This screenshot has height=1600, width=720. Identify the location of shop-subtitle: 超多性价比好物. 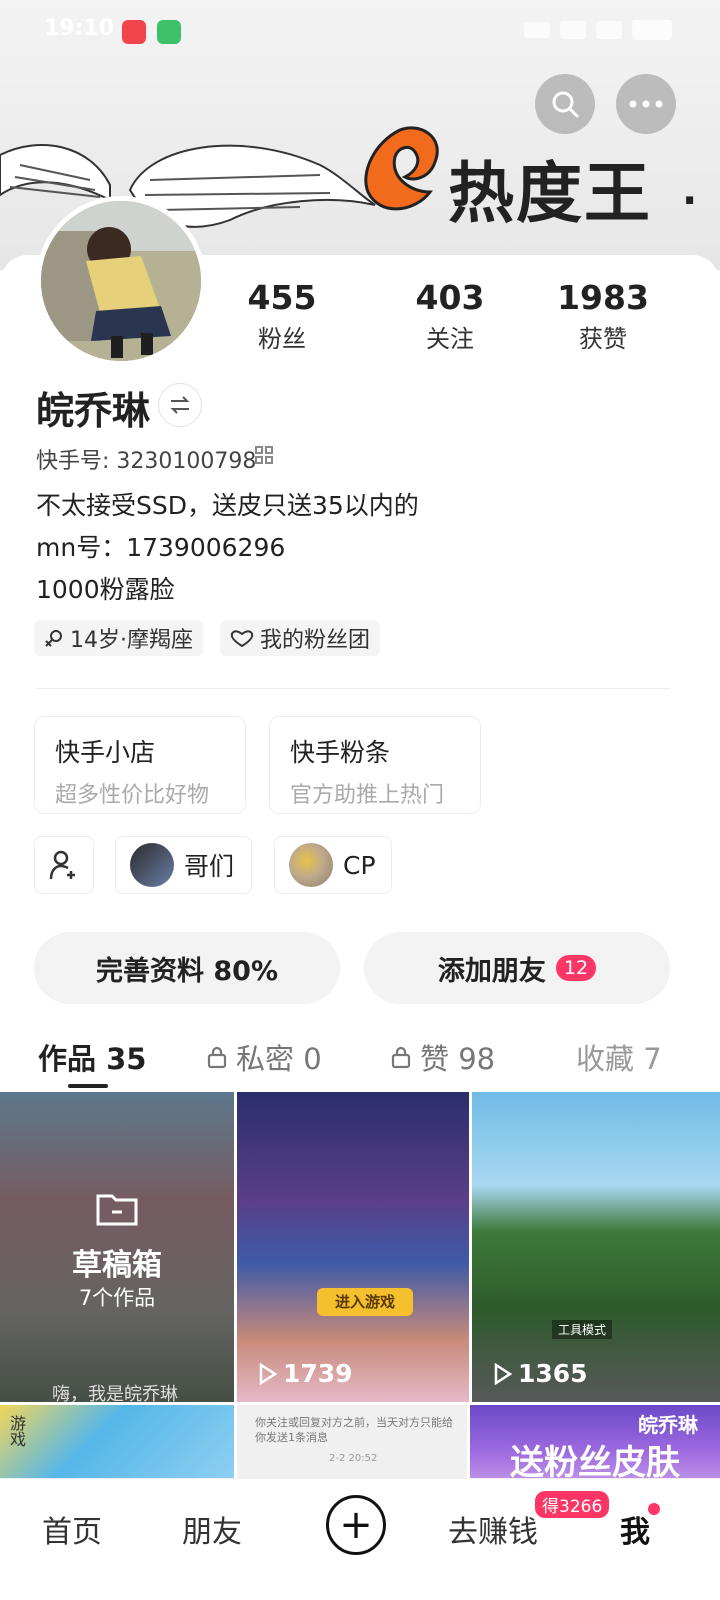
(132, 795).